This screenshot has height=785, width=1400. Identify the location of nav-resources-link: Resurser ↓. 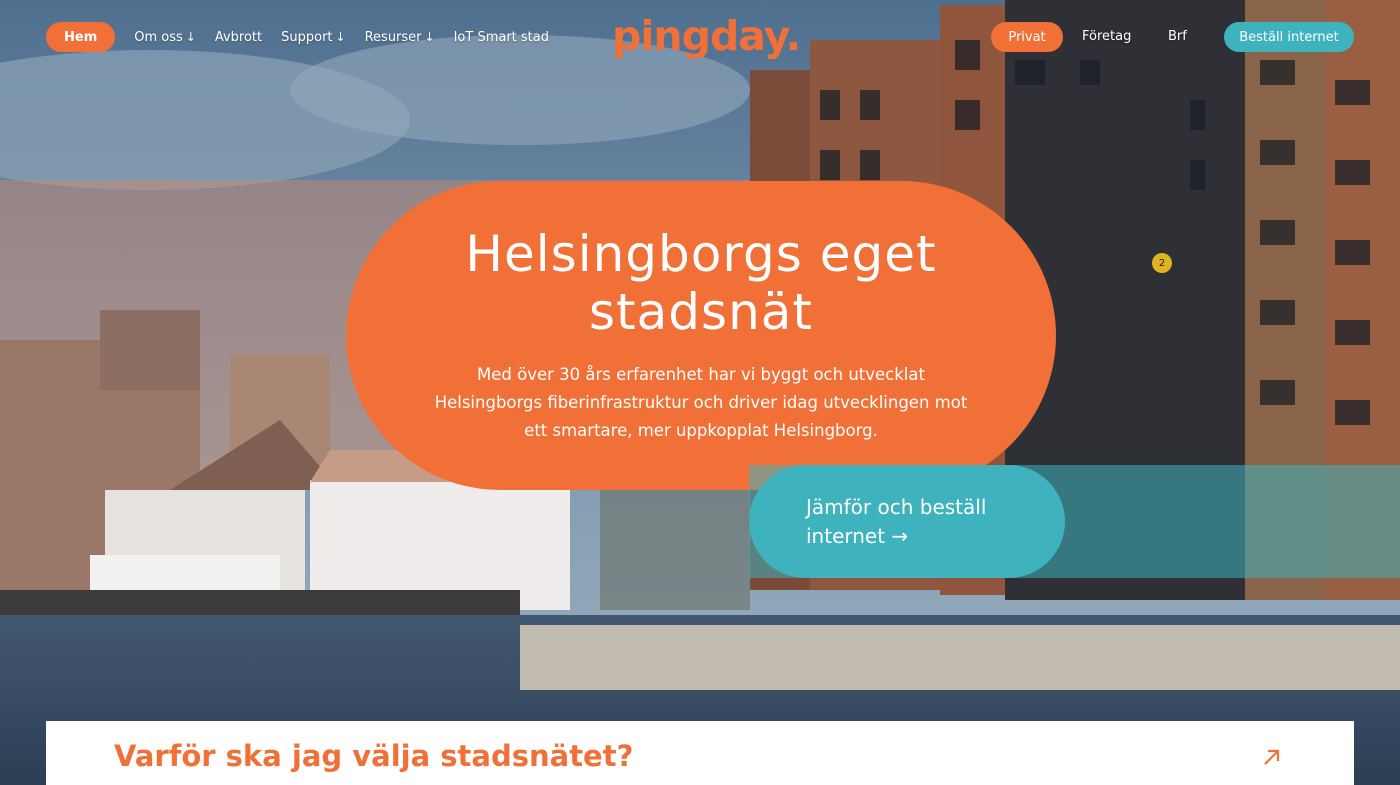
(400, 37).